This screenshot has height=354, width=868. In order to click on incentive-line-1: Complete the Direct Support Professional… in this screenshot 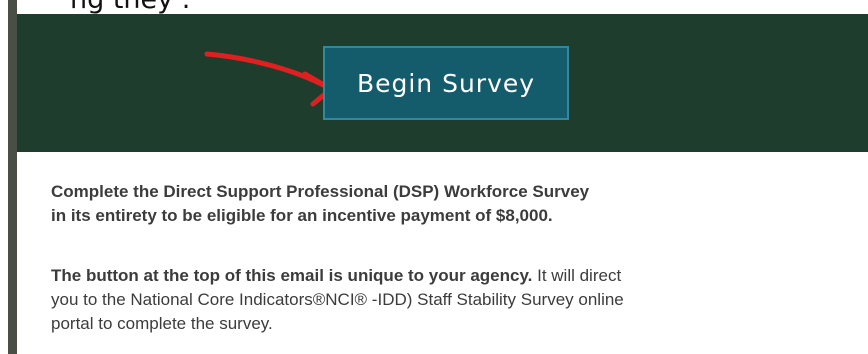, I will do `click(320, 191)`.